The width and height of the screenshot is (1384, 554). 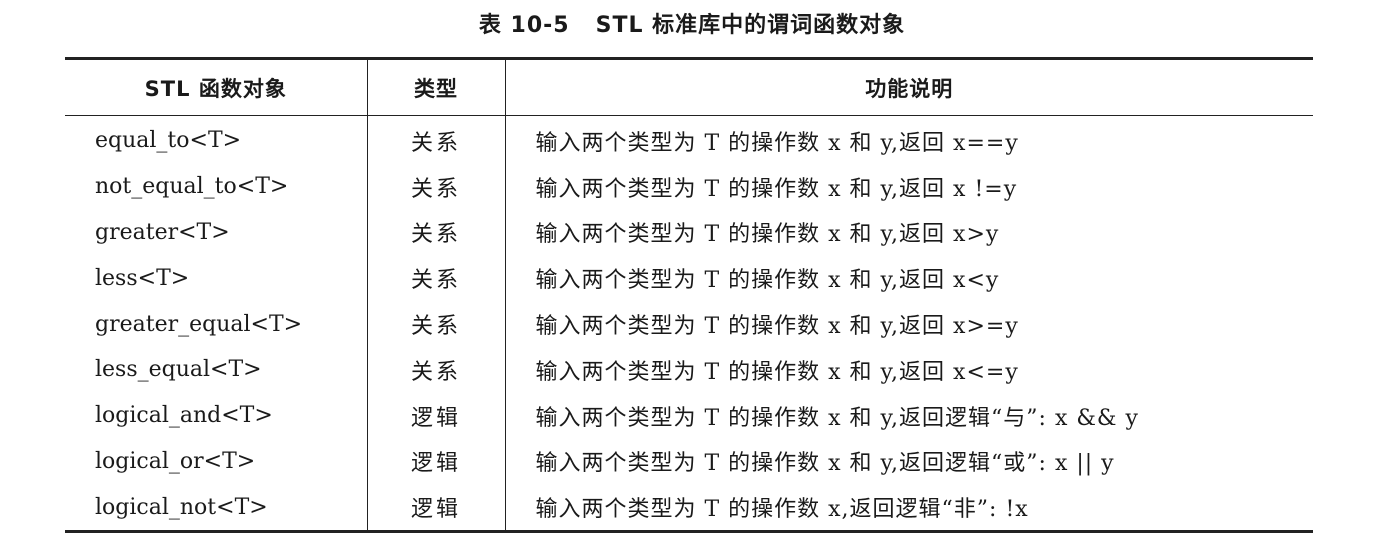 I want to click on description-cell: 输入两个类型为 T 的操作数 x 和 y,返回 x==y, so click(x=908, y=139).